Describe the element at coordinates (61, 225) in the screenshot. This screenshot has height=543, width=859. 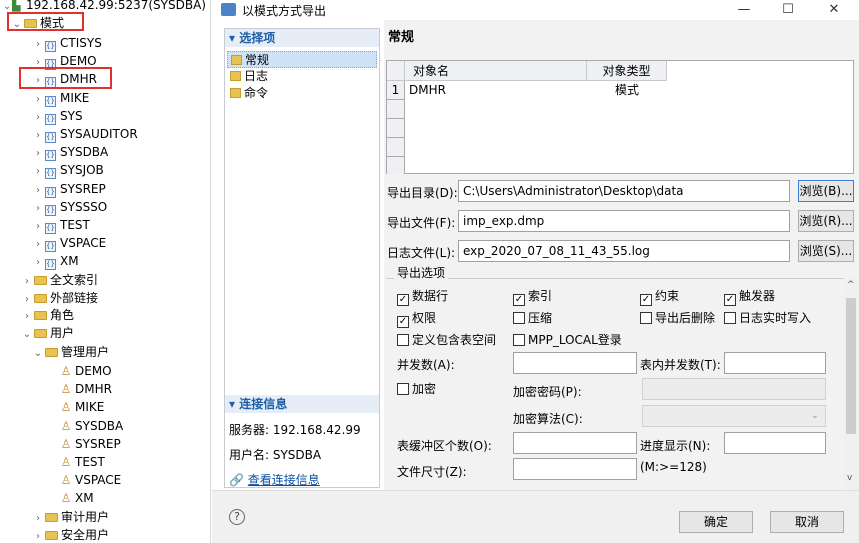
I see `tree-schema-item: ›{} TEST` at that location.